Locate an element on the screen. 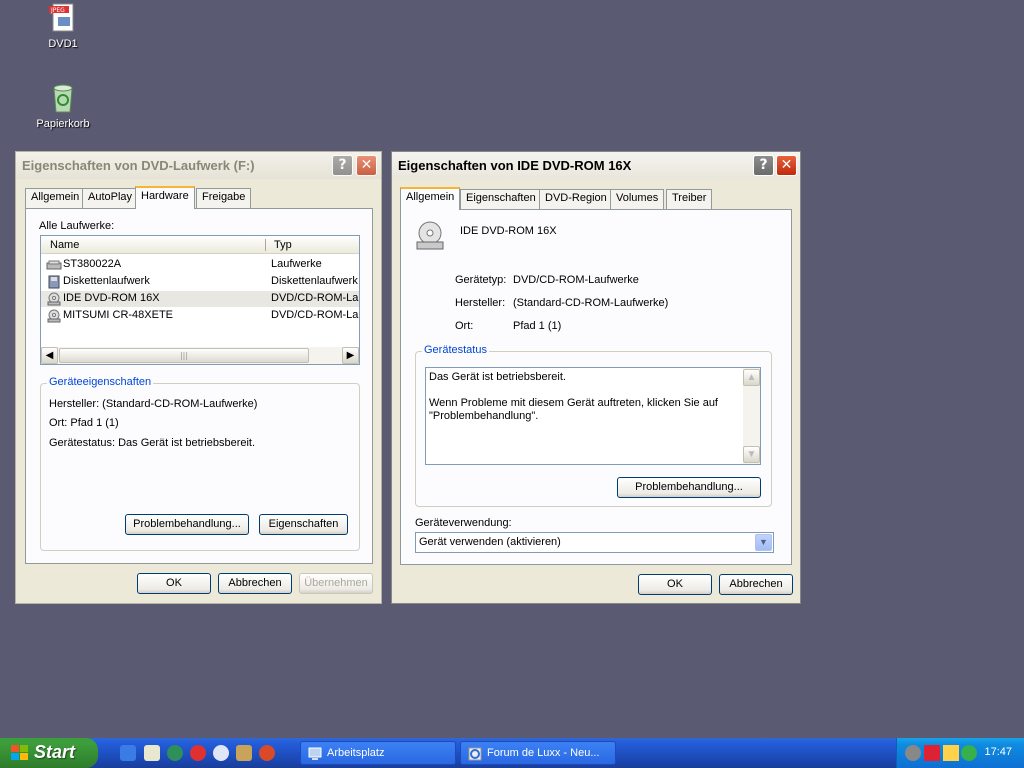 The width and height of the screenshot is (1024, 768). clock: 17:47 is located at coordinates (998, 752).